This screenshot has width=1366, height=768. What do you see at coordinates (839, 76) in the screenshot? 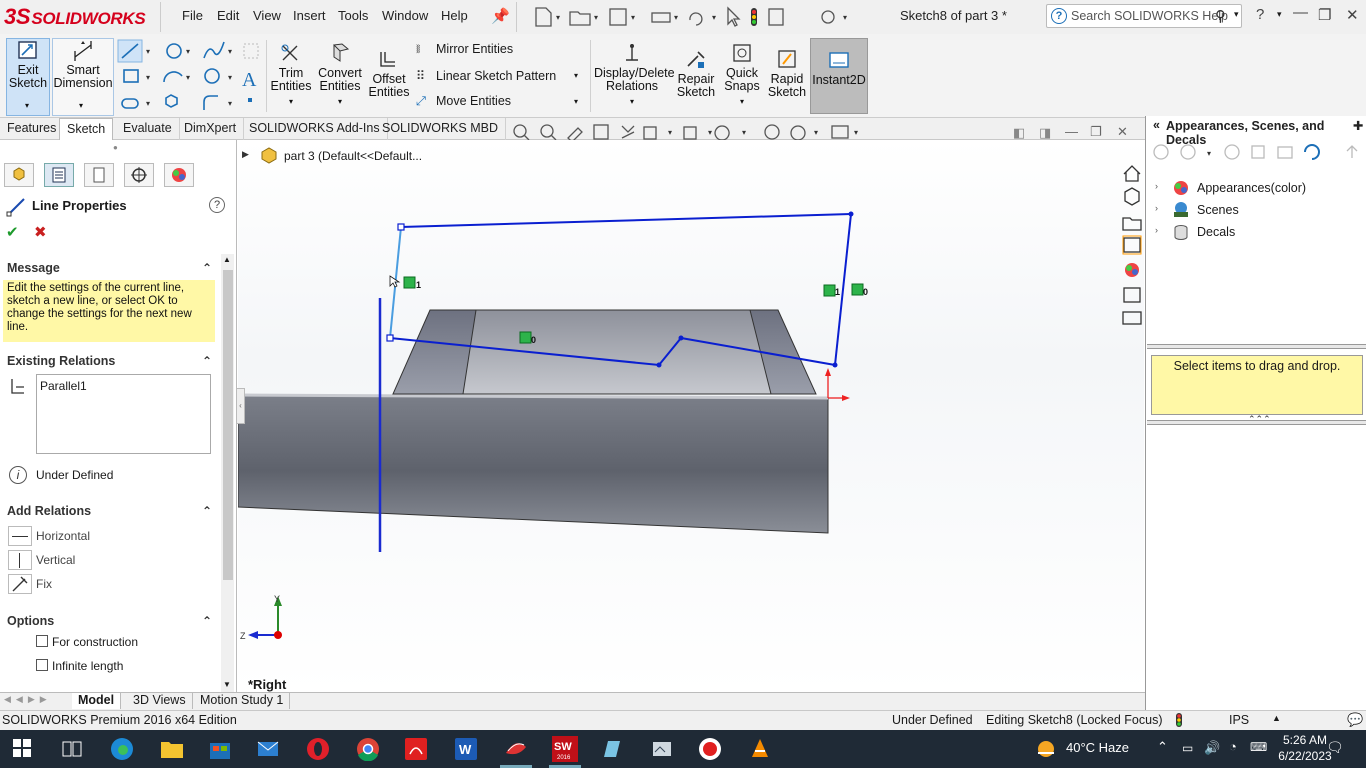
I see `instant2d-button: Instant2D` at bounding box center [839, 76].